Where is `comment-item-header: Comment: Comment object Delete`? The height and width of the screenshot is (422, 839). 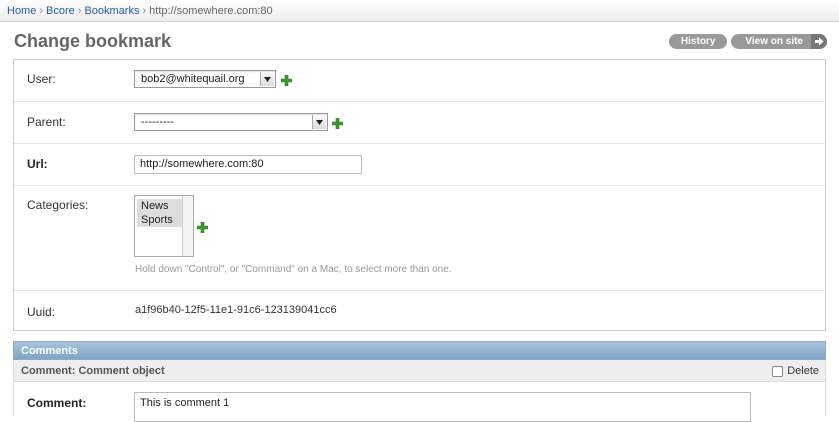
comment-item-header: Comment: Comment object Delete is located at coordinates (419, 371).